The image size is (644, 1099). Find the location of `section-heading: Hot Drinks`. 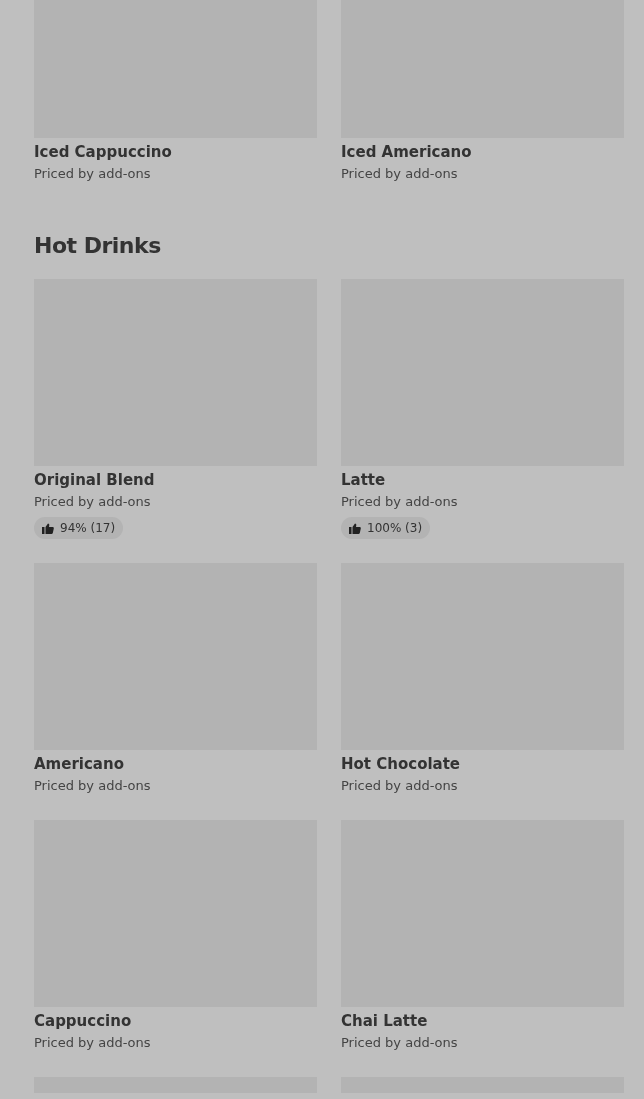

section-heading: Hot Drinks is located at coordinates (98, 246).